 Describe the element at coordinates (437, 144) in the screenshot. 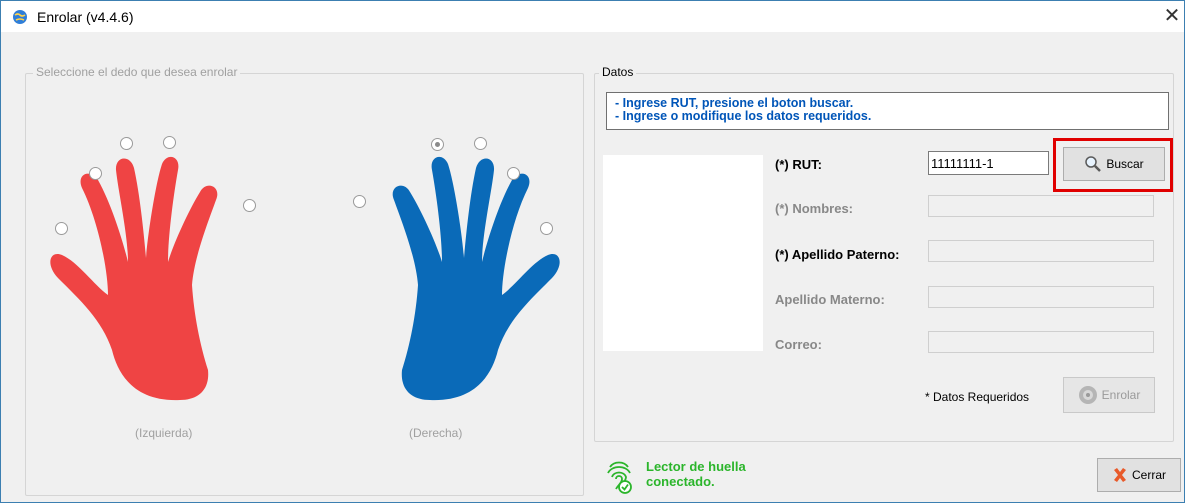

I see `right-index-radio` at that location.